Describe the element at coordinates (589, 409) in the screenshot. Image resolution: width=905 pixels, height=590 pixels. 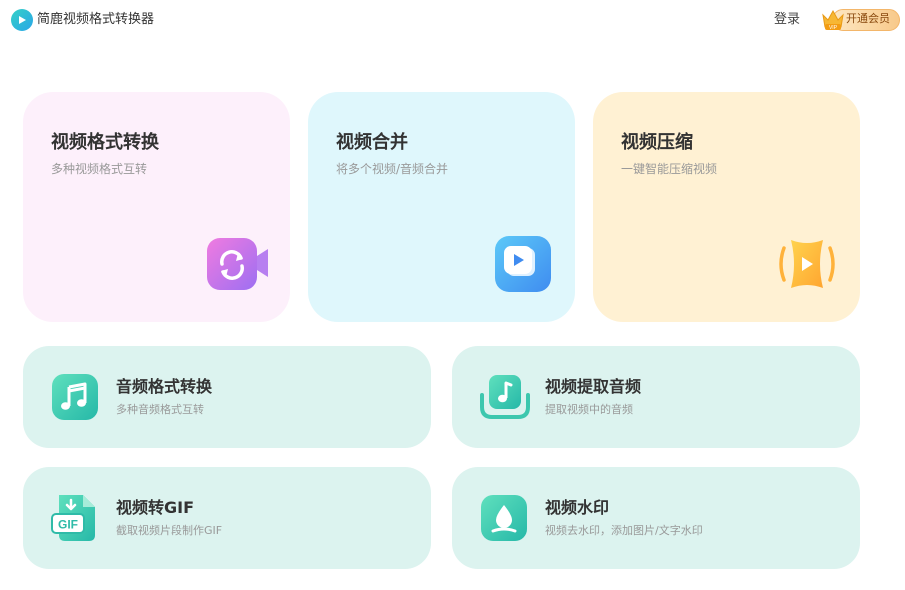
I see `extract-audio-subtitle: 提取视频中的音频` at that location.